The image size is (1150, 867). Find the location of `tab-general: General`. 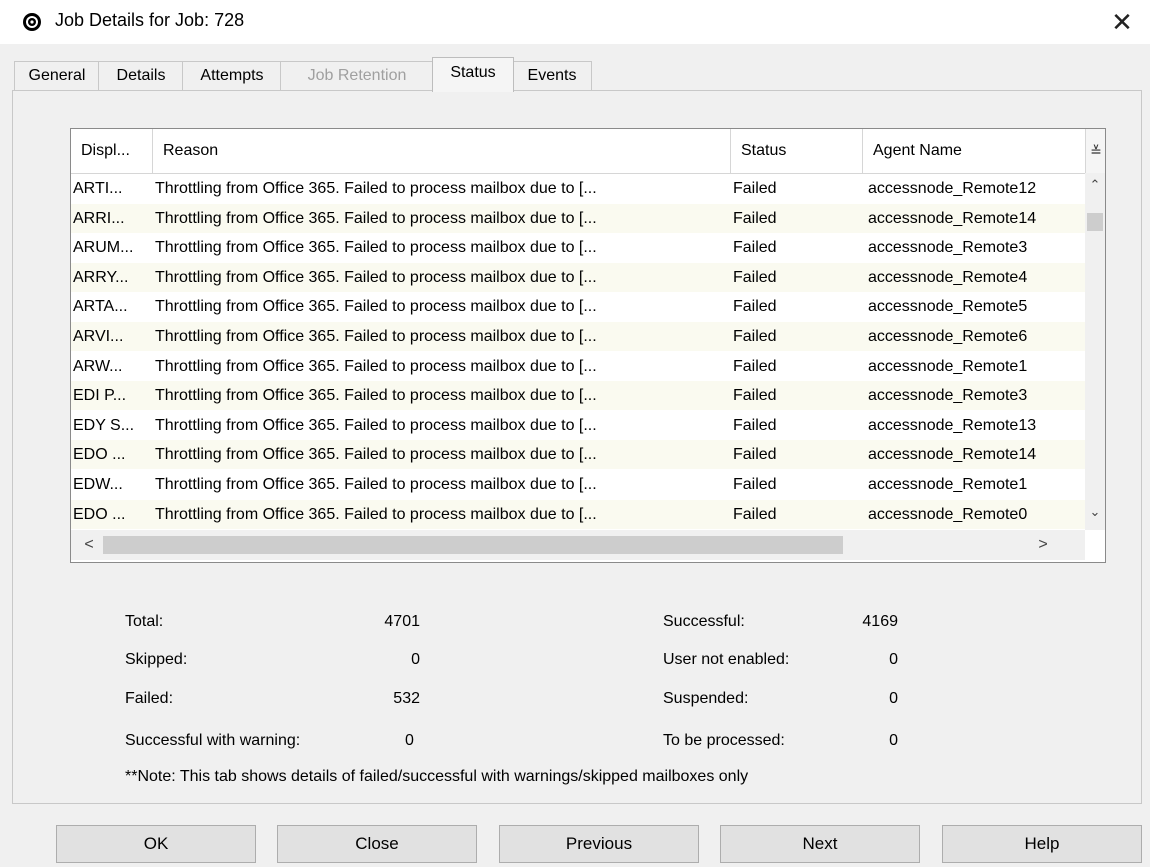

tab-general: General is located at coordinates (57, 75).